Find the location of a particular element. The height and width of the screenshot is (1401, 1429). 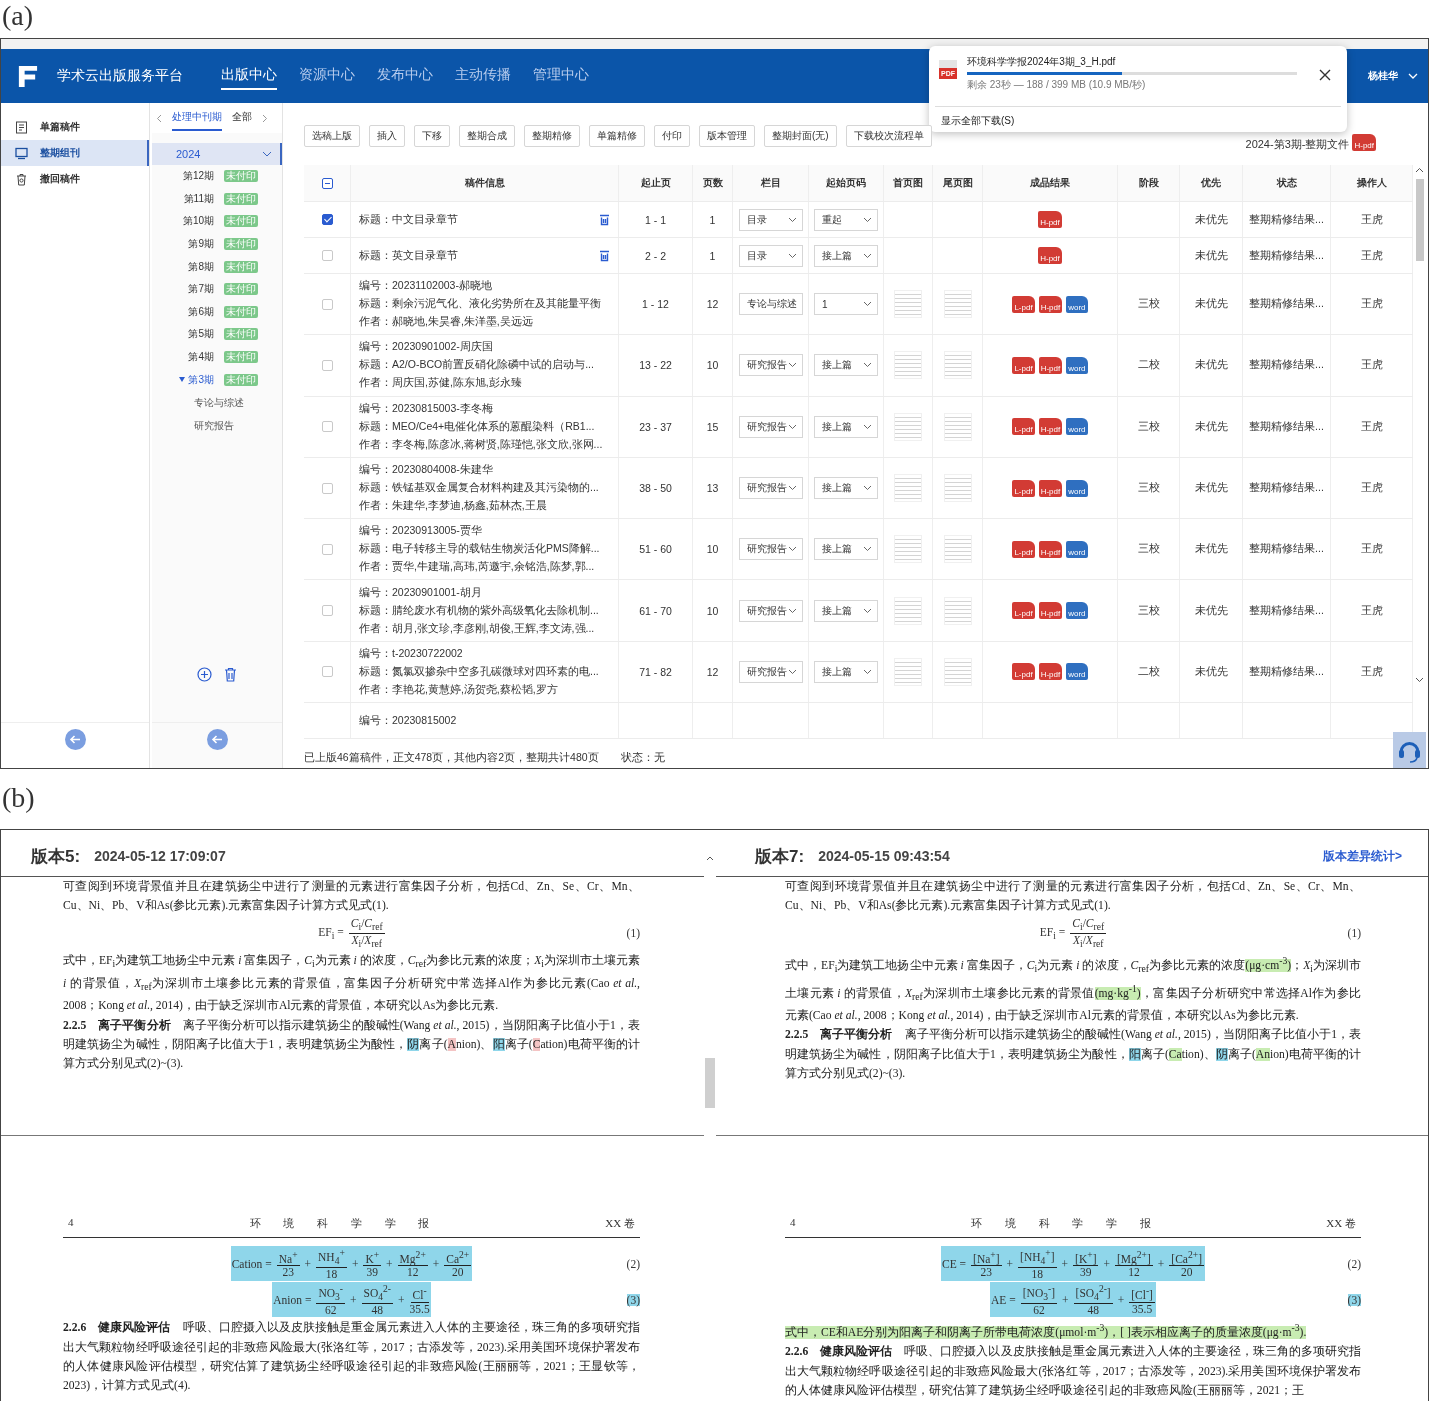

year-group: 2024 is located at coordinates (217, 154).